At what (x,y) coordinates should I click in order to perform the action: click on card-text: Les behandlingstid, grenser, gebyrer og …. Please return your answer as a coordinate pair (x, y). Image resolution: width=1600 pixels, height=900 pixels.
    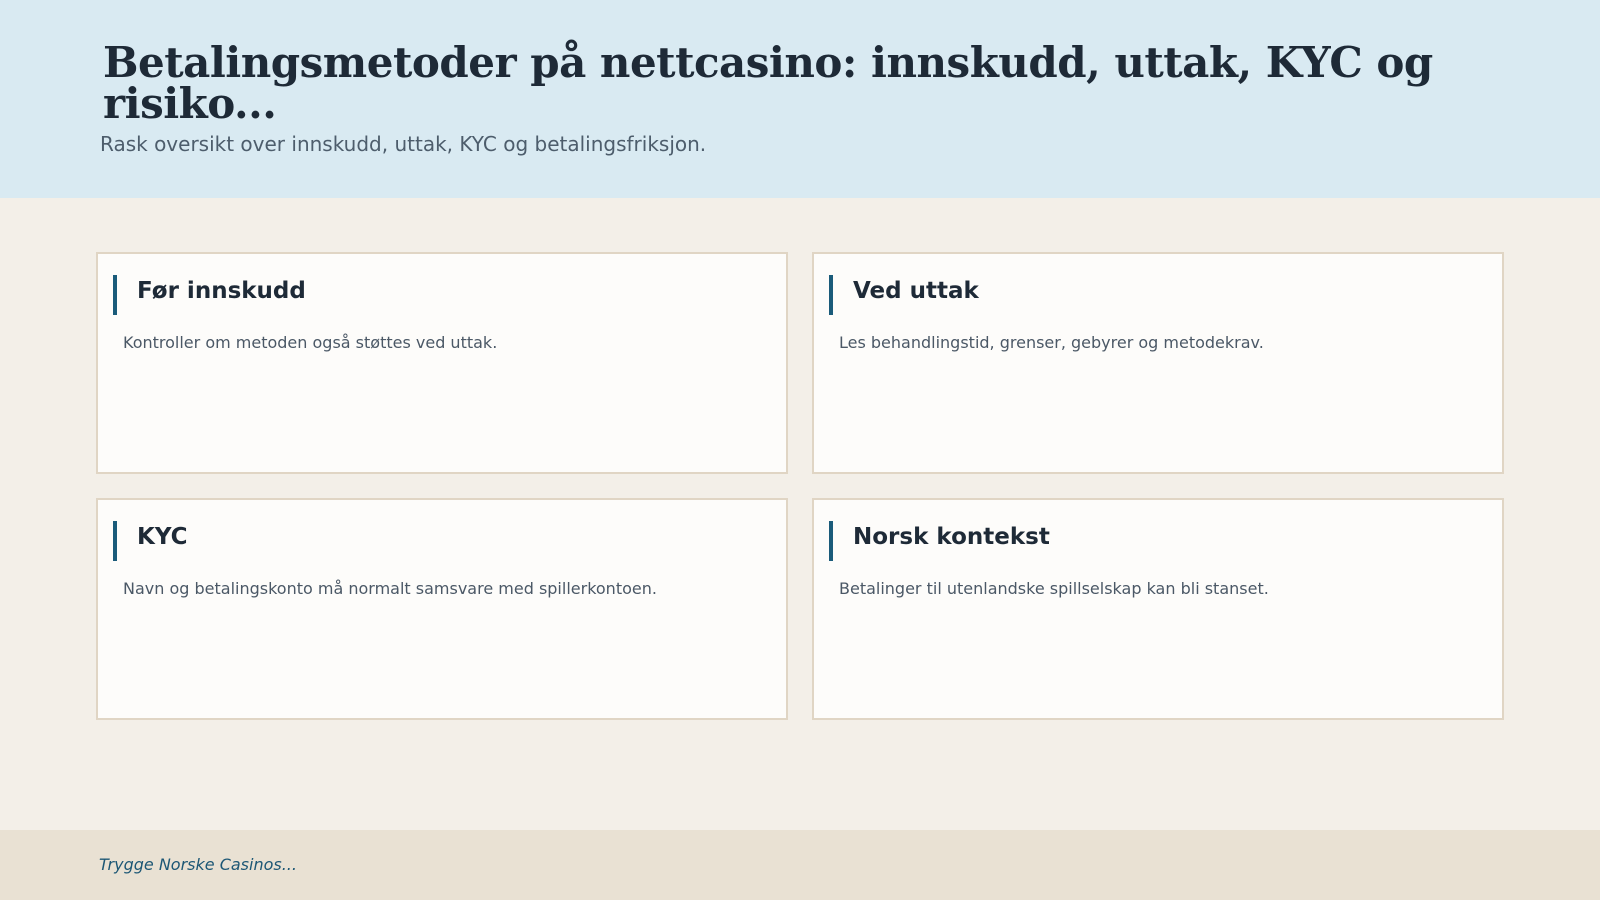
    Looking at the image, I should click on (1051, 342).